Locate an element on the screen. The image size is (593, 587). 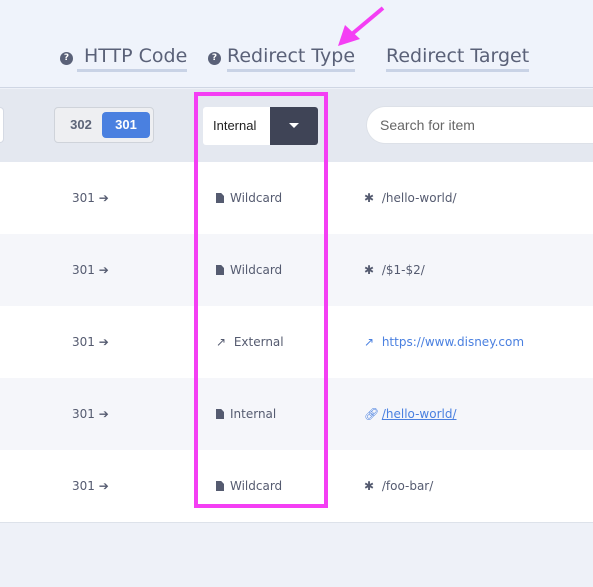
redirect-target: ✱ /$1-$2/ is located at coordinates (394, 270).